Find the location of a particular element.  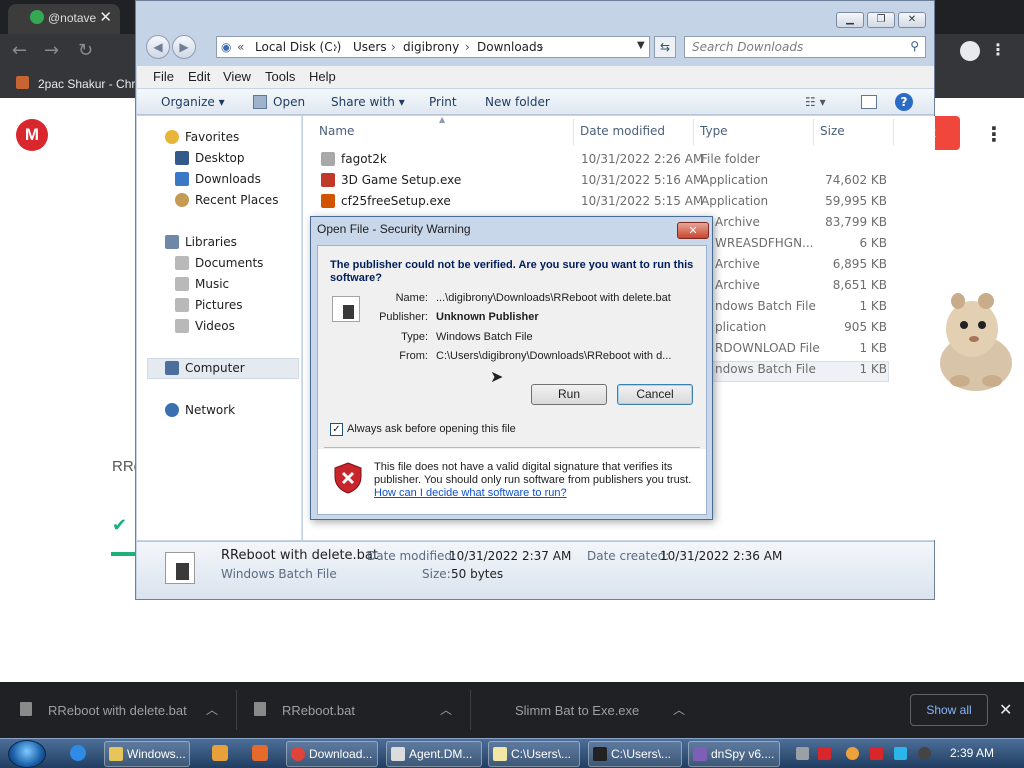

refresh-button: ⇆ is located at coordinates (665, 47).